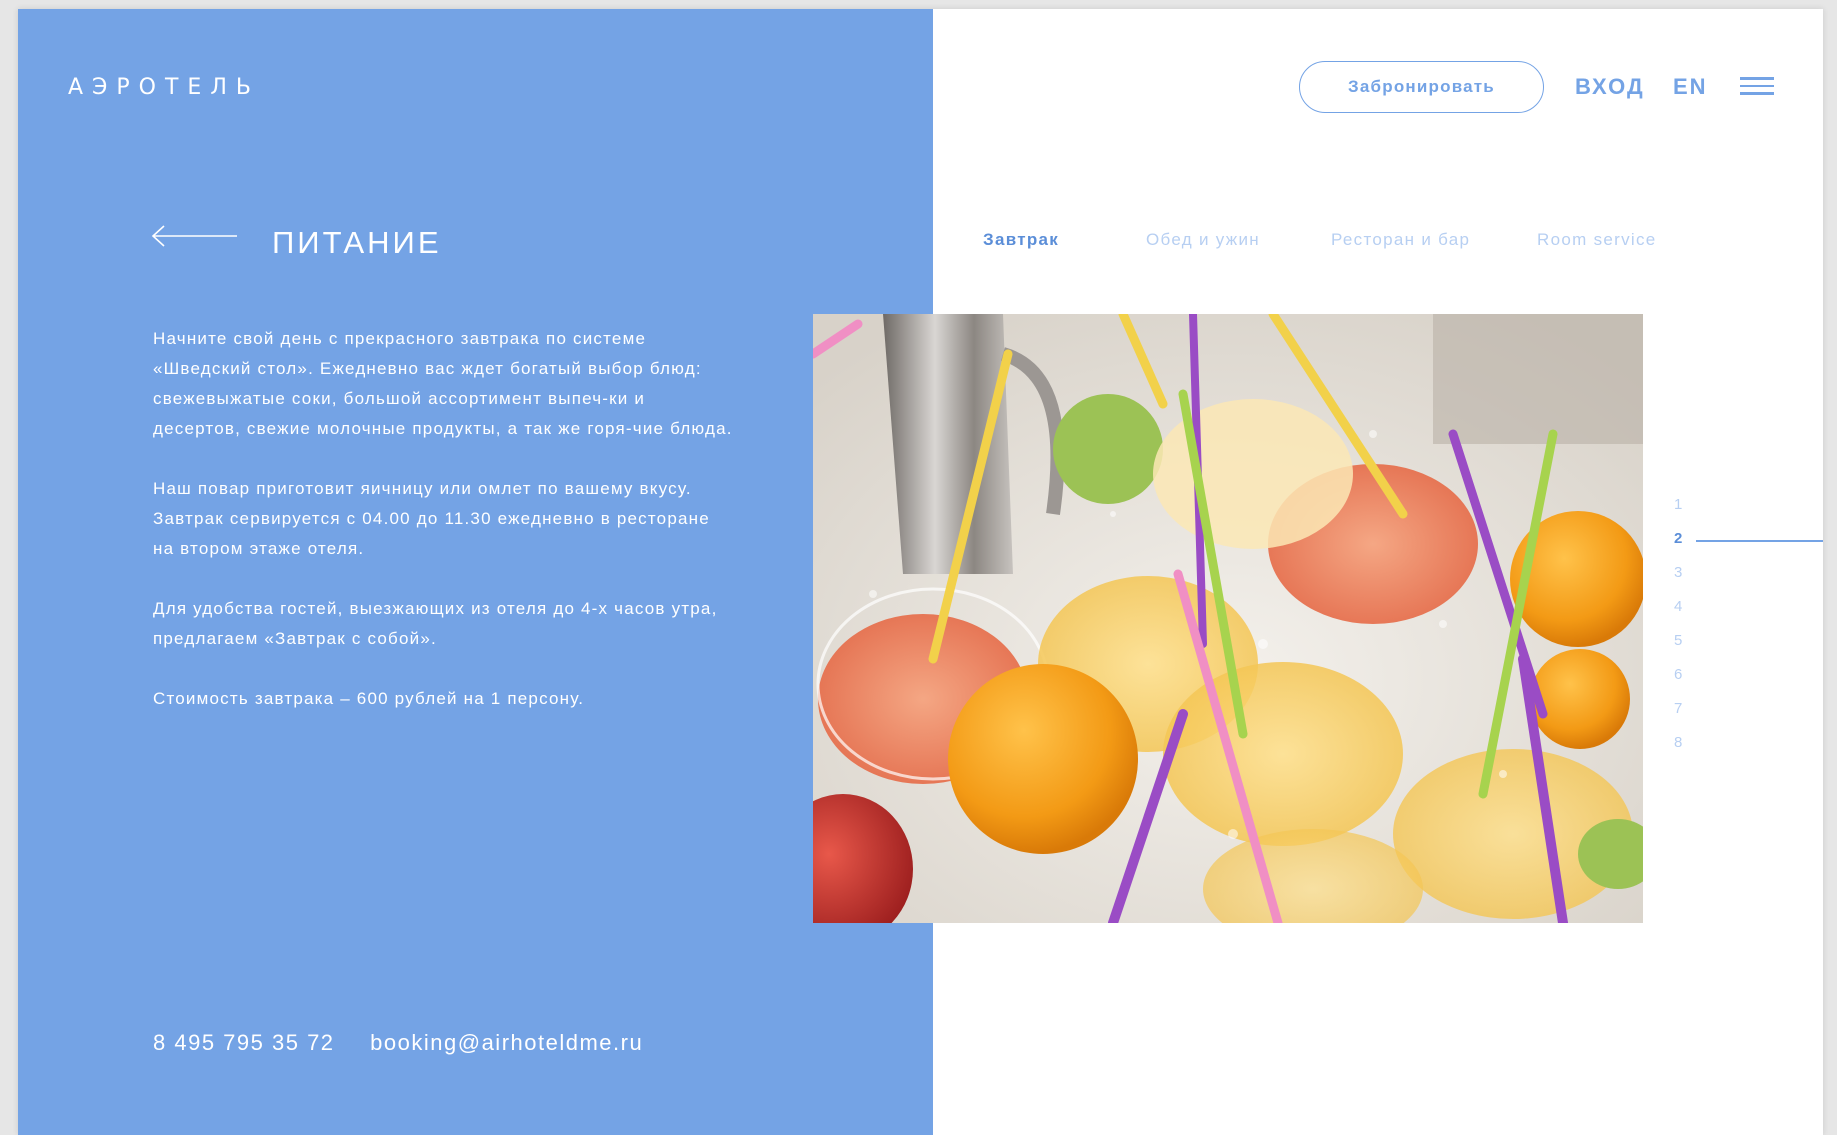  What do you see at coordinates (195, 236) in the screenshot?
I see `back-arrow-icon` at bounding box center [195, 236].